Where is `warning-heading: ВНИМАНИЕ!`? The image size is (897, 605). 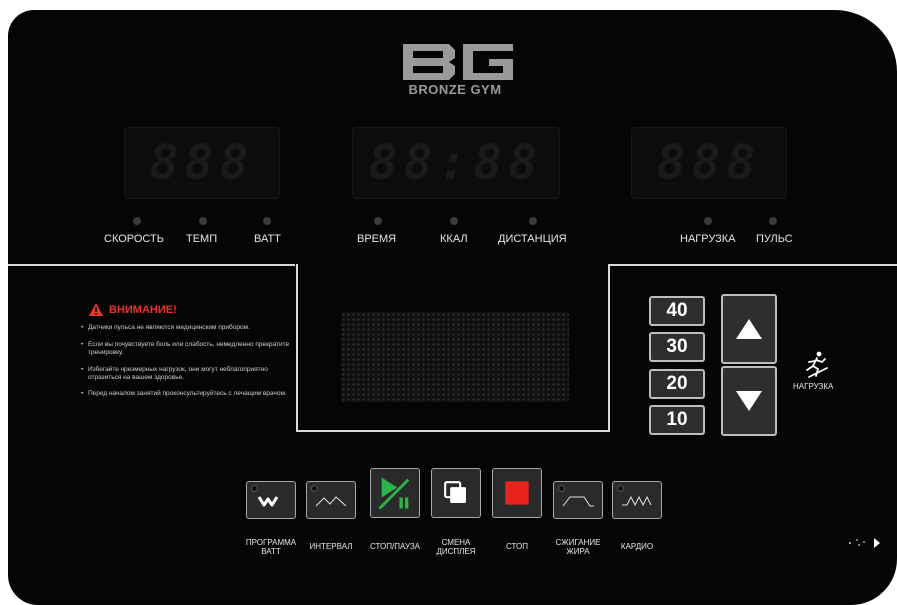 warning-heading: ВНИМАНИЕ! is located at coordinates (133, 309).